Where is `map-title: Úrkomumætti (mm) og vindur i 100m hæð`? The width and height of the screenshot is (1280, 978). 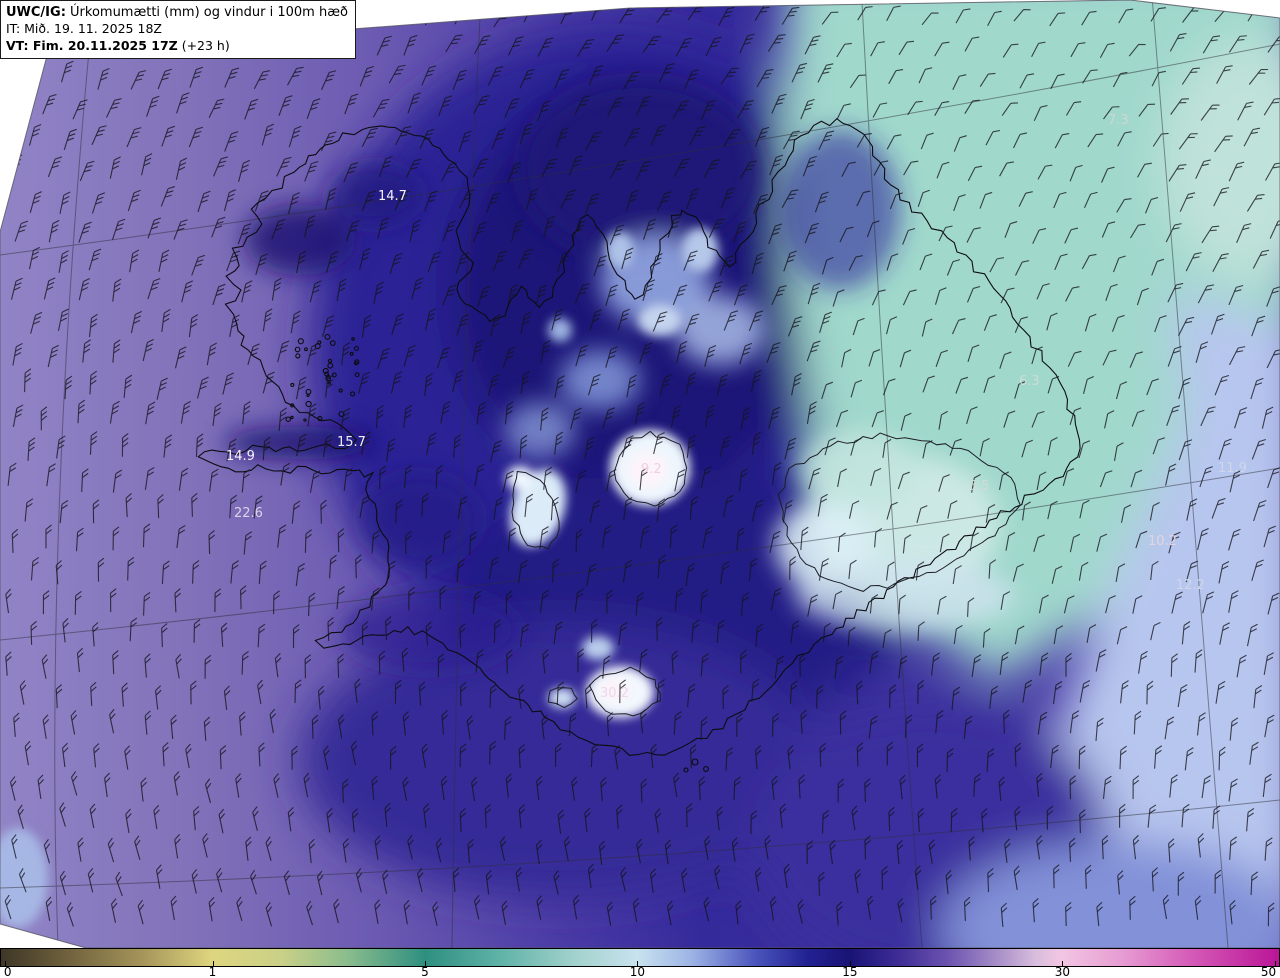
map-title: Úrkomumætti (mm) og vindur i 100m hæð is located at coordinates (206, 12).